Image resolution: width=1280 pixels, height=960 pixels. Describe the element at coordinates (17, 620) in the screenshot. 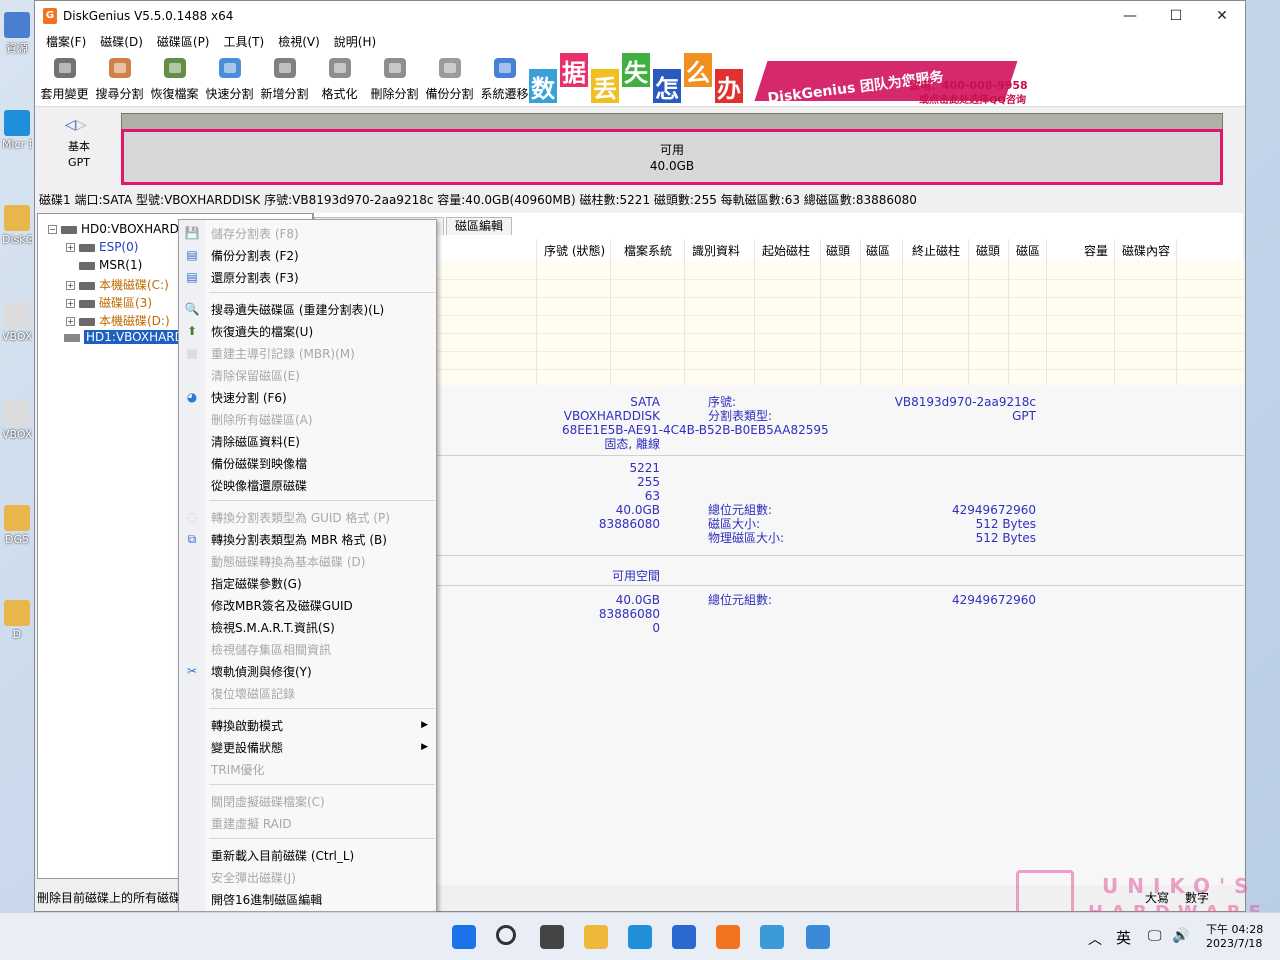

I see `desktop-shortcut: D` at that location.